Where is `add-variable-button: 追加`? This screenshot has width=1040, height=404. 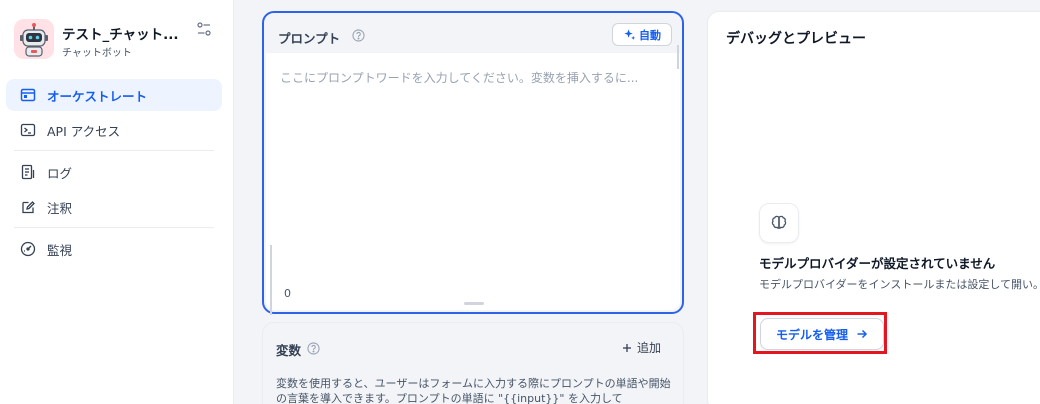 add-variable-button: 追加 is located at coordinates (641, 347).